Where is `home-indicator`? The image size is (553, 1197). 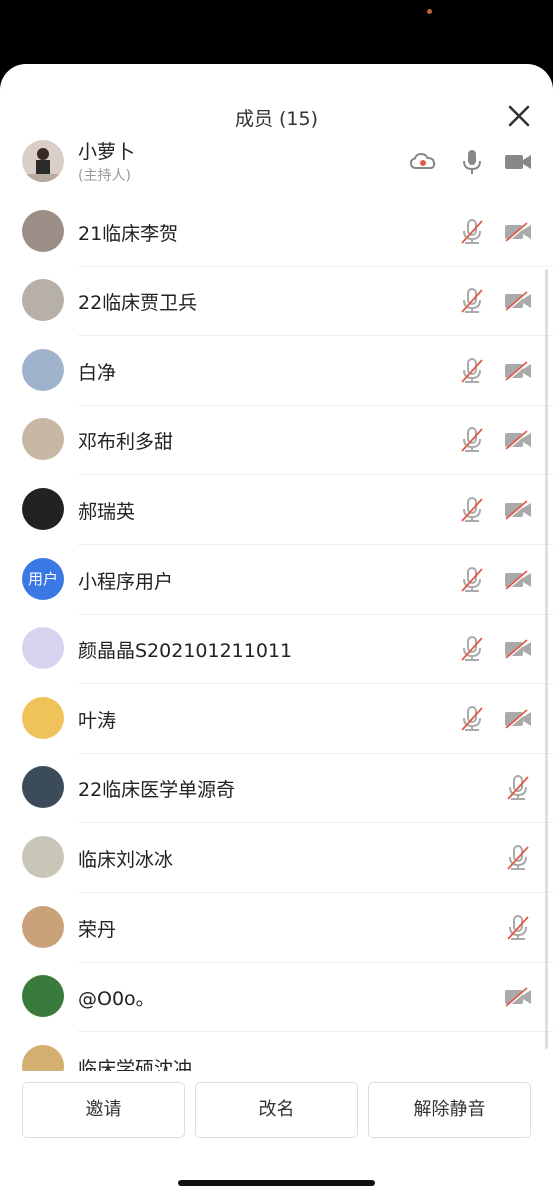 home-indicator is located at coordinates (276, 1183).